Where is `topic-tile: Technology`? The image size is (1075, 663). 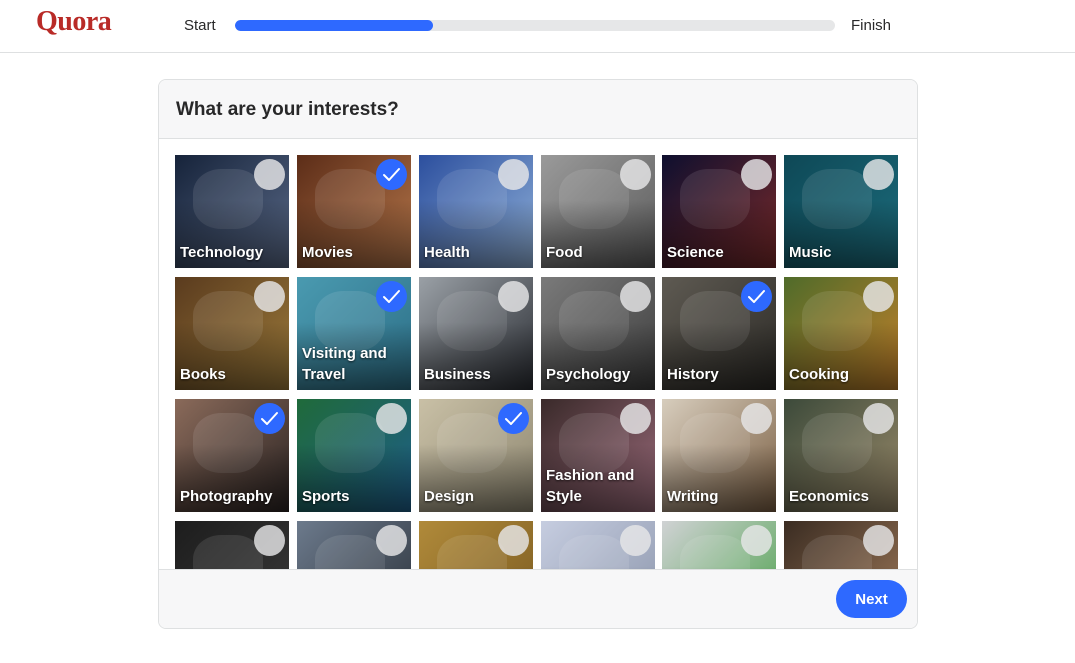 topic-tile: Technology is located at coordinates (232, 211).